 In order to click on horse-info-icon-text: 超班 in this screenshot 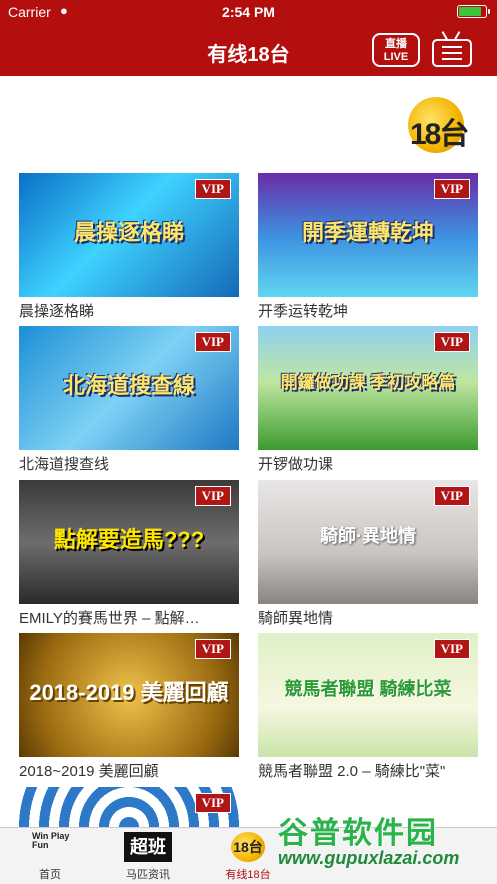, I will do `click(148, 847)`.